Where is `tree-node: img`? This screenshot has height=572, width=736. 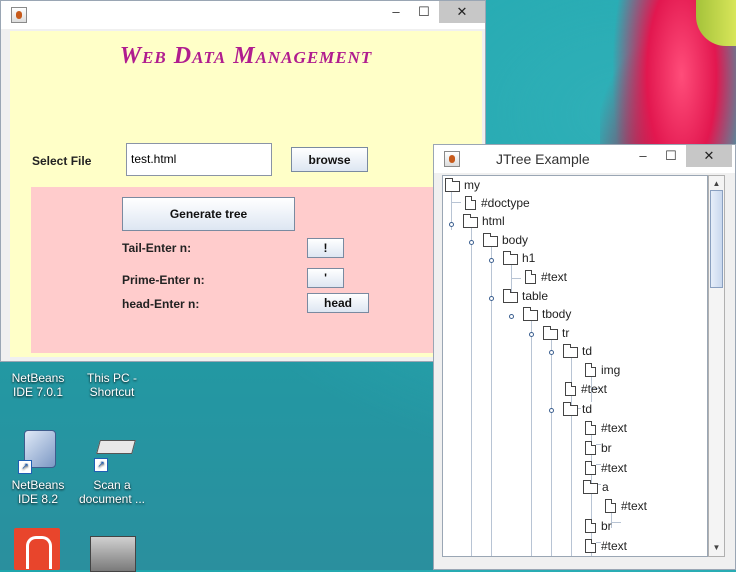
tree-node: img is located at coordinates (602, 370).